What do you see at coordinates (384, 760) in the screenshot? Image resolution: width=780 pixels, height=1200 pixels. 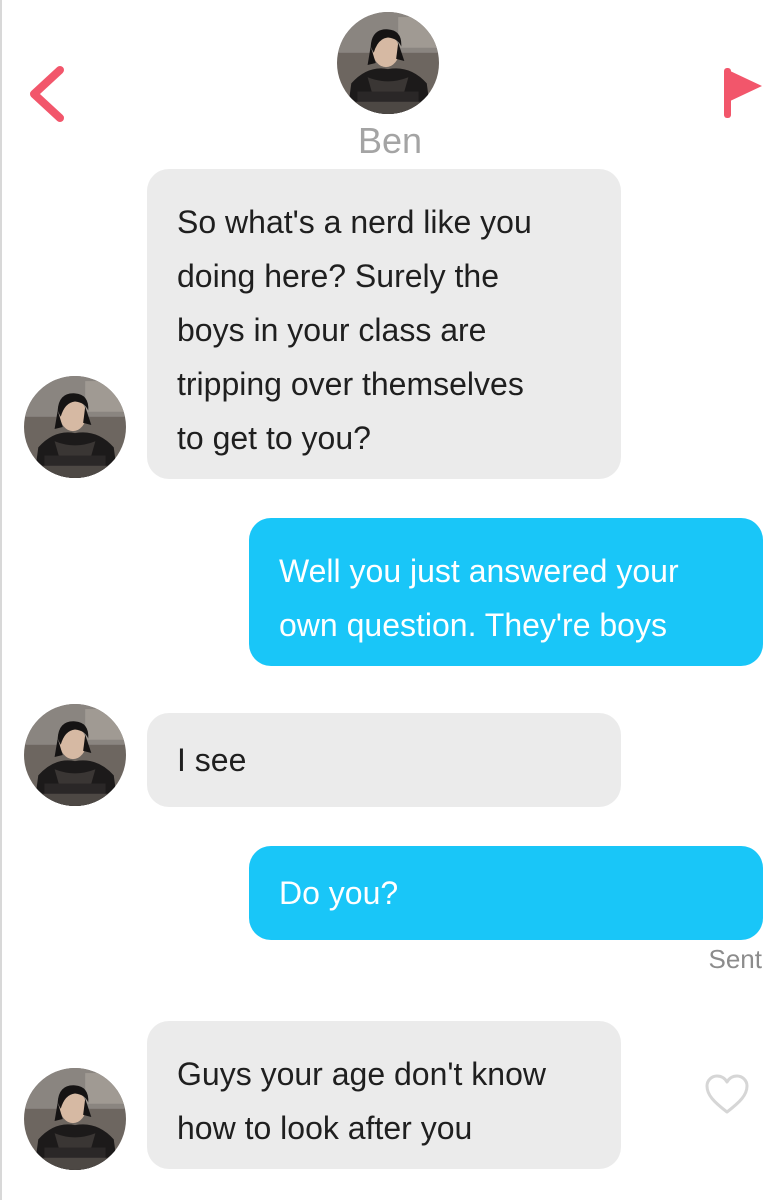 I see `message-bubble-incoming: I see` at bounding box center [384, 760].